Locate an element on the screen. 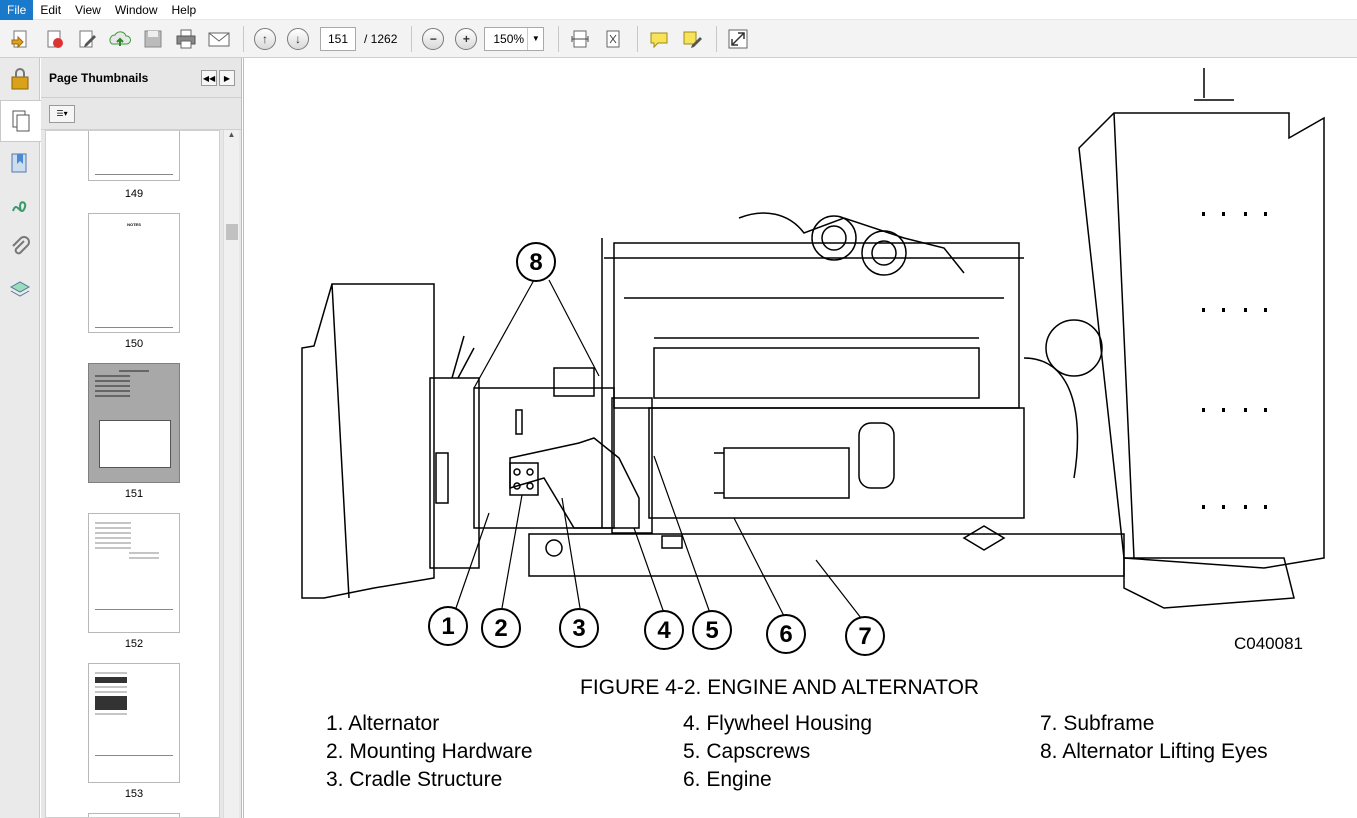 This screenshot has height=818, width=1357. chevron-right-icon: ▶ is located at coordinates (227, 78).